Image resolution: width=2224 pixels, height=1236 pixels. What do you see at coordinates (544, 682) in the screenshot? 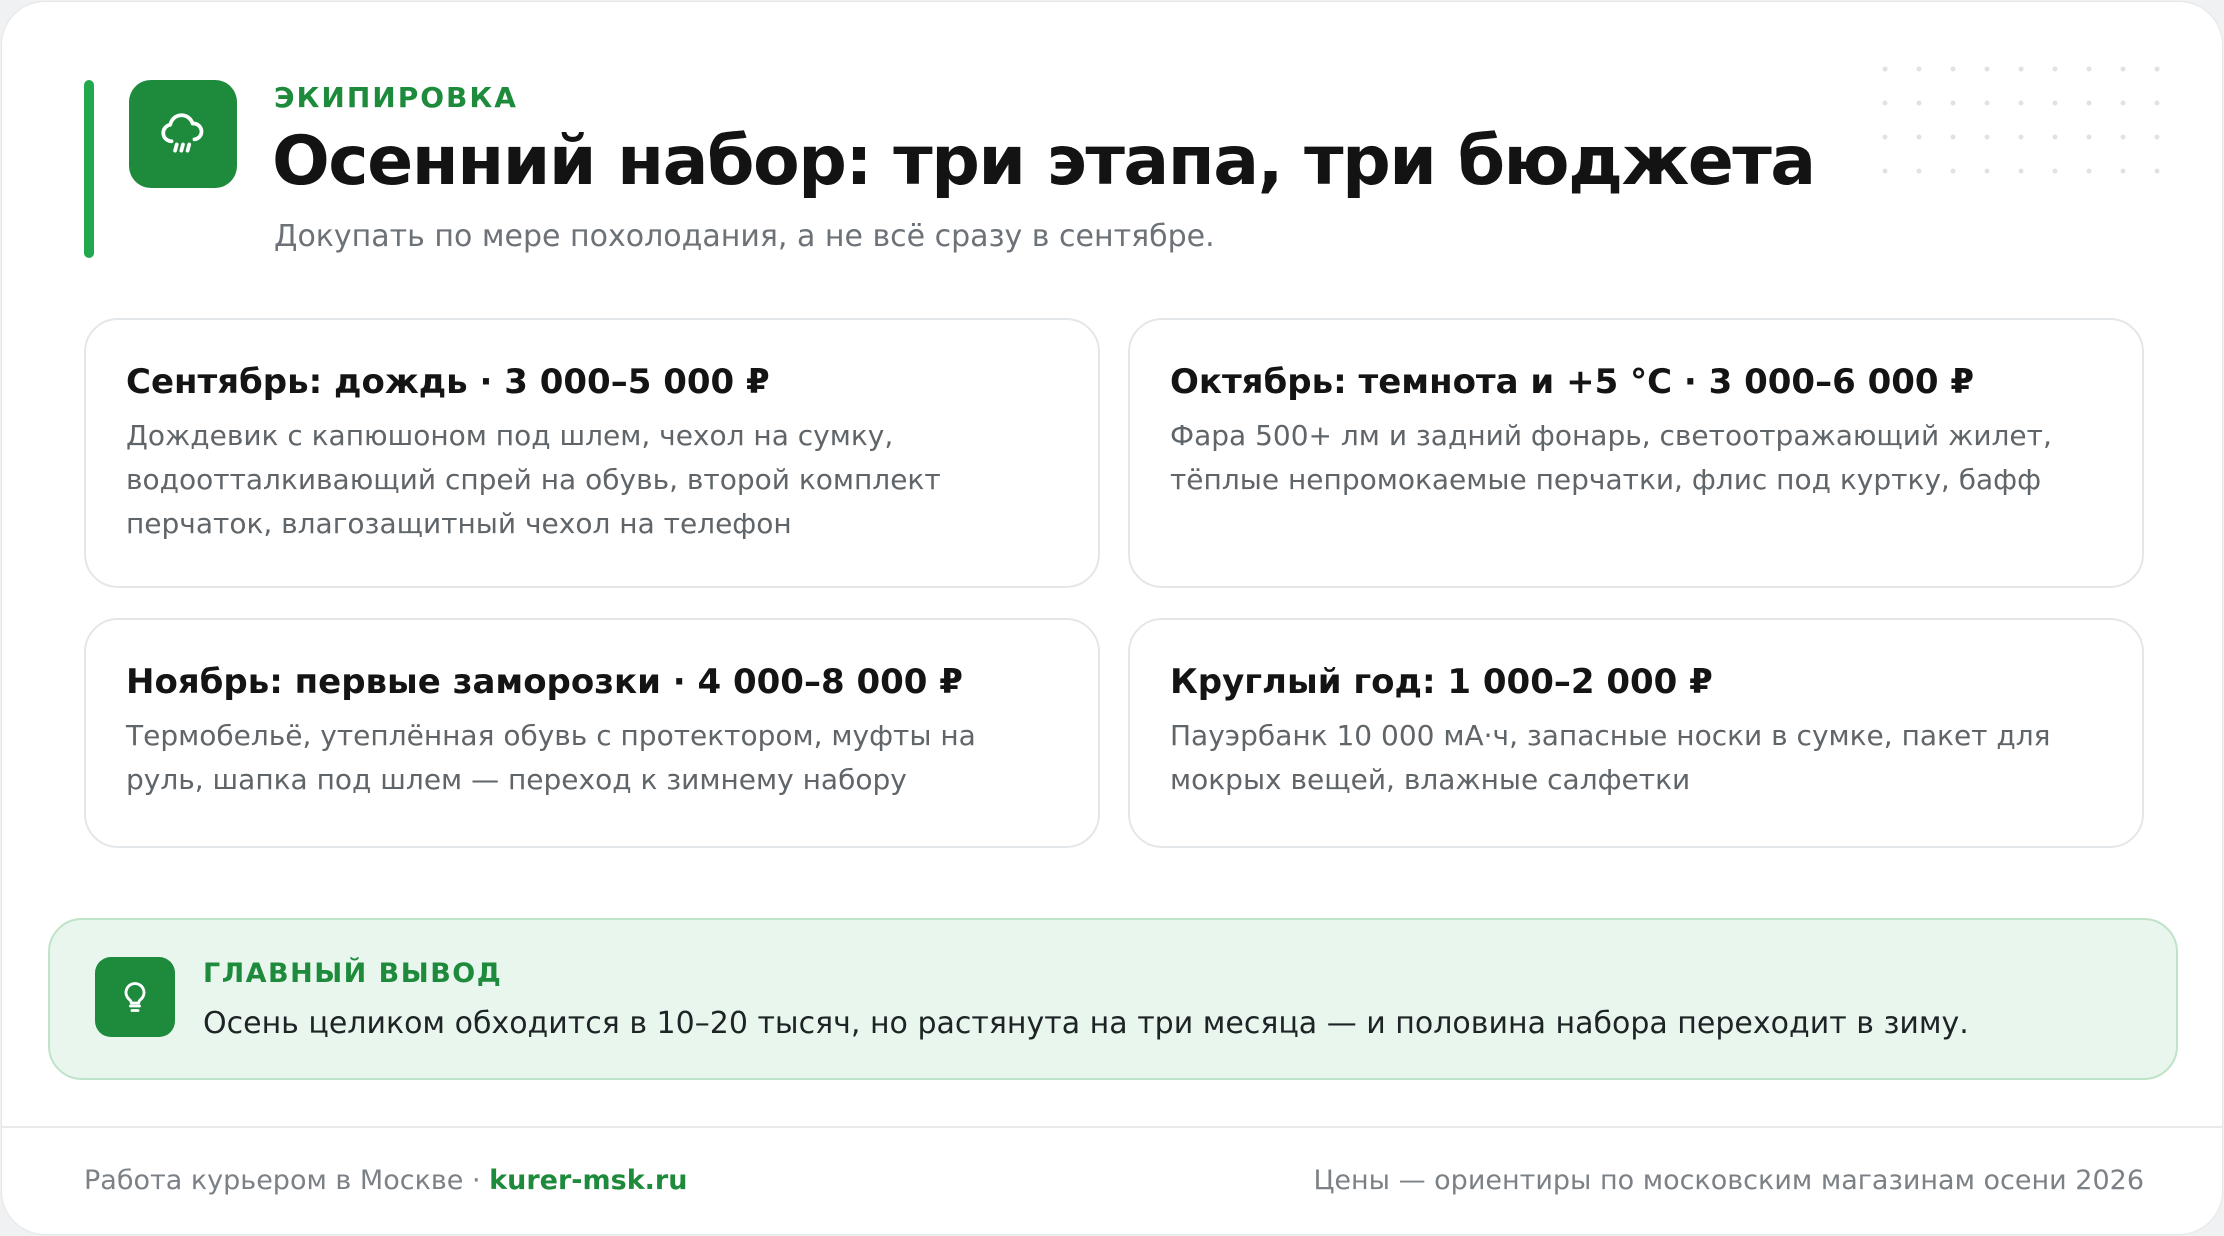
I see `stage-card-title: Ноябрь: первые заморозки · 4 000–8 000 ₽` at bounding box center [544, 682].